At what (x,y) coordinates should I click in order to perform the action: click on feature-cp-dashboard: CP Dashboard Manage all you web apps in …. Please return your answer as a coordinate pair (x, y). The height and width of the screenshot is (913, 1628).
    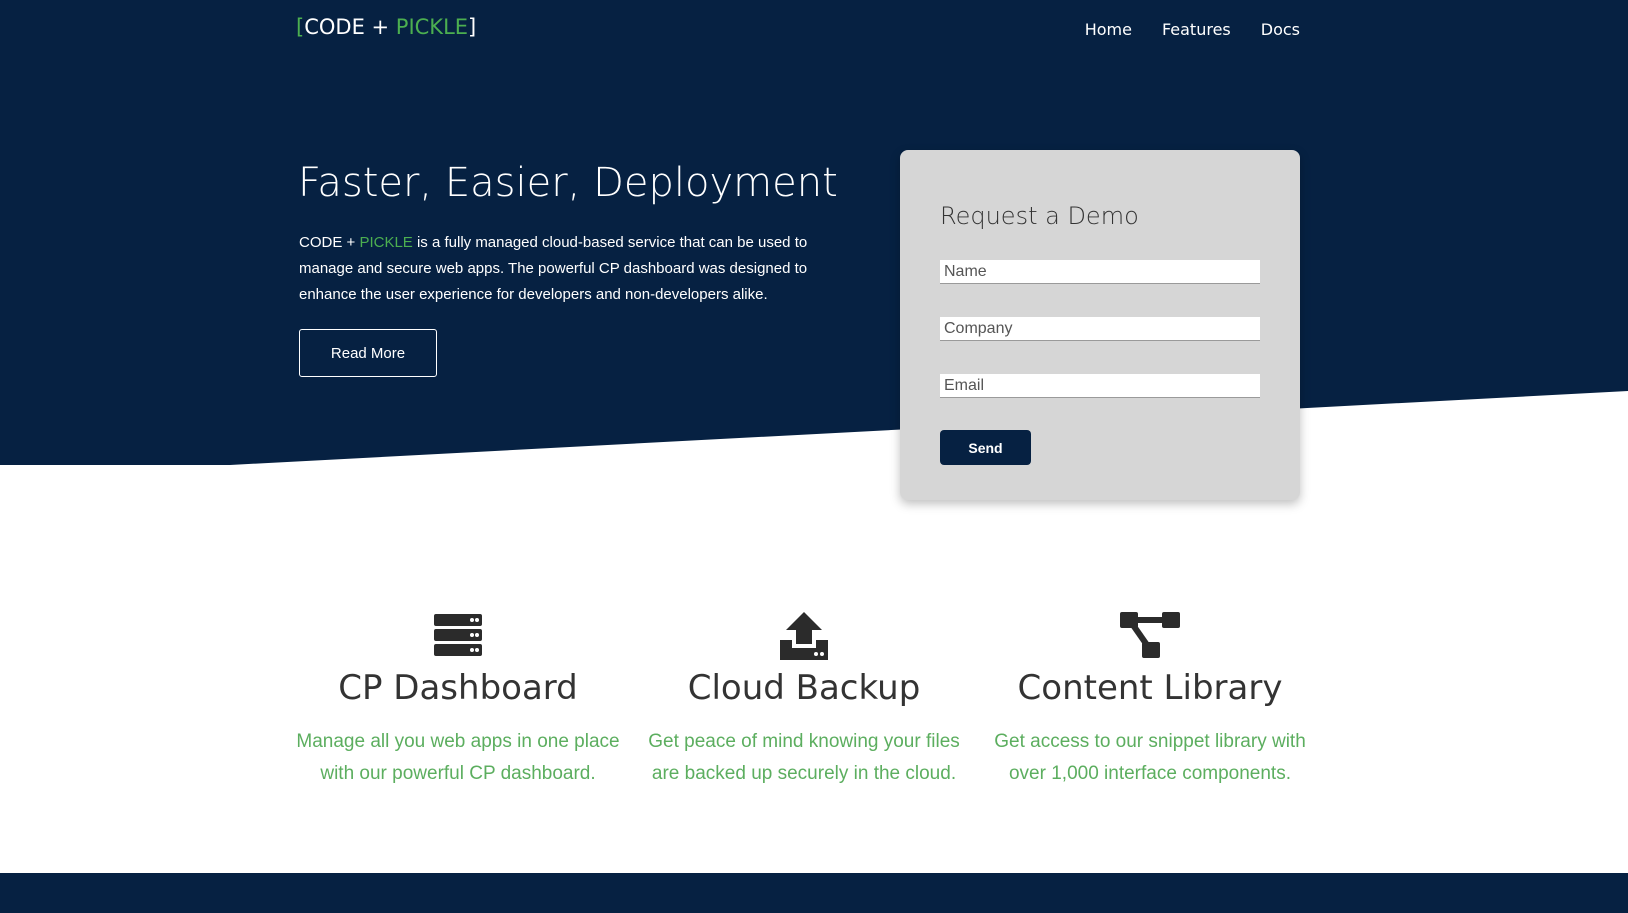
    Looking at the image, I should click on (458, 700).